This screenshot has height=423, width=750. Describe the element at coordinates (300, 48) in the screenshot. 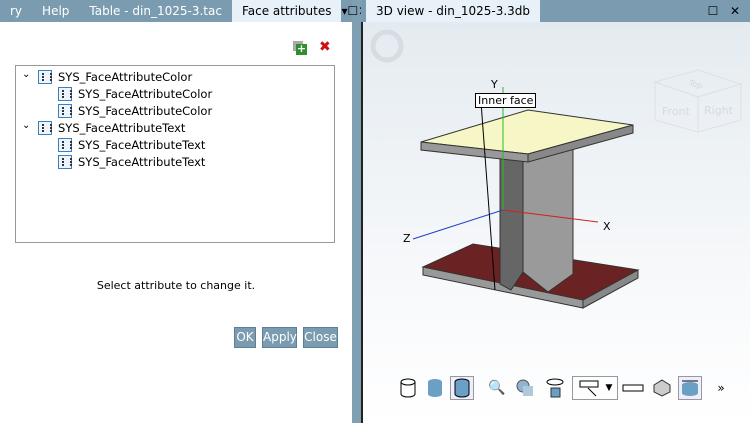

I see `add-attribute-icon: +` at that location.